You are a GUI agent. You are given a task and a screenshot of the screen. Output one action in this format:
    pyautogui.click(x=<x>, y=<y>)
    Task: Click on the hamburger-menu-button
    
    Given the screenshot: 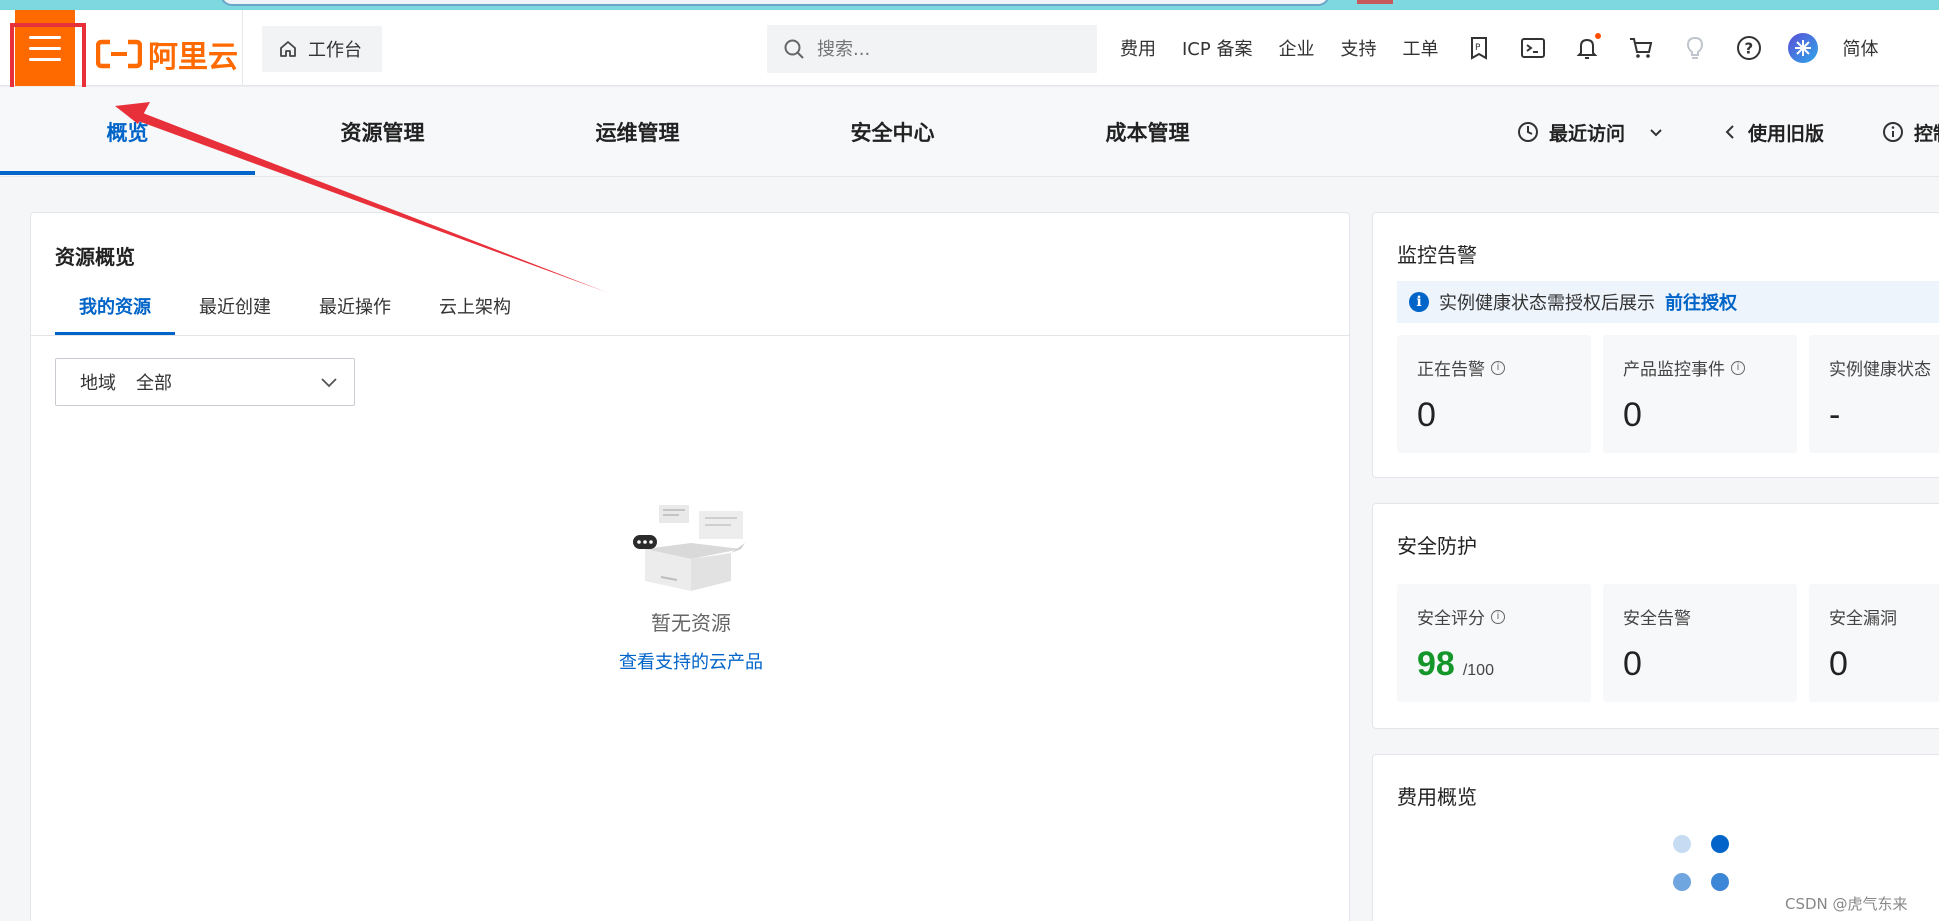 What is the action you would take?
    pyautogui.click(x=45, y=48)
    